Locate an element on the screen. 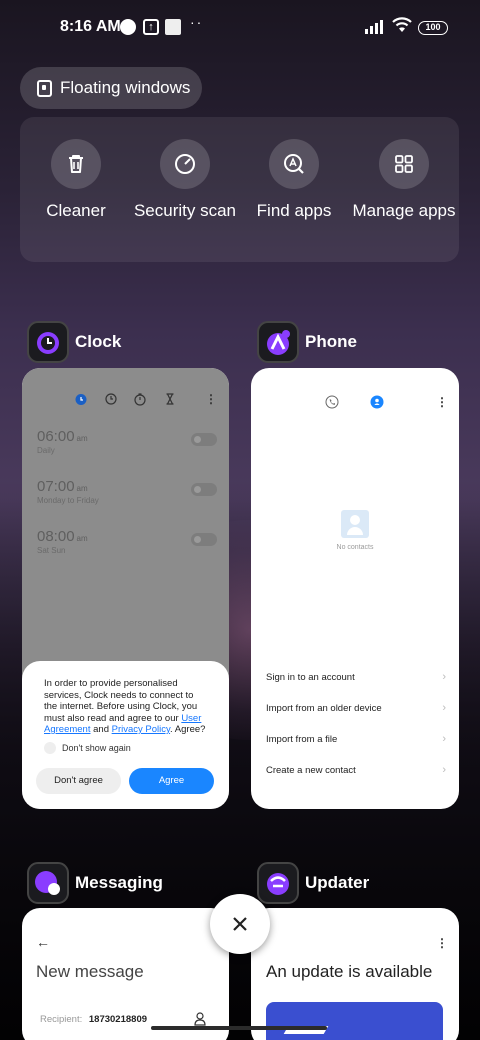 This screenshot has width=480, height=1040. alarm-repeat: Daily is located at coordinates (46, 450).